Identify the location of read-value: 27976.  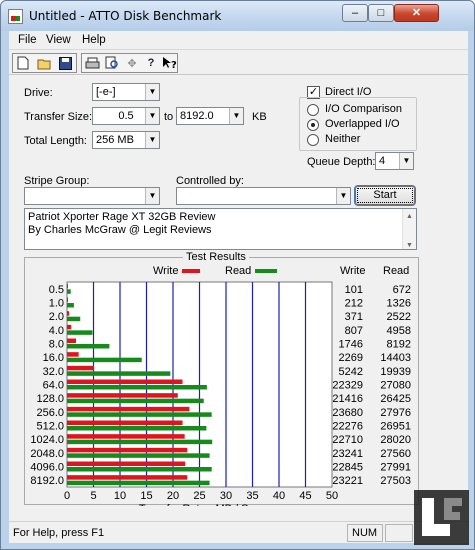
(395, 413).